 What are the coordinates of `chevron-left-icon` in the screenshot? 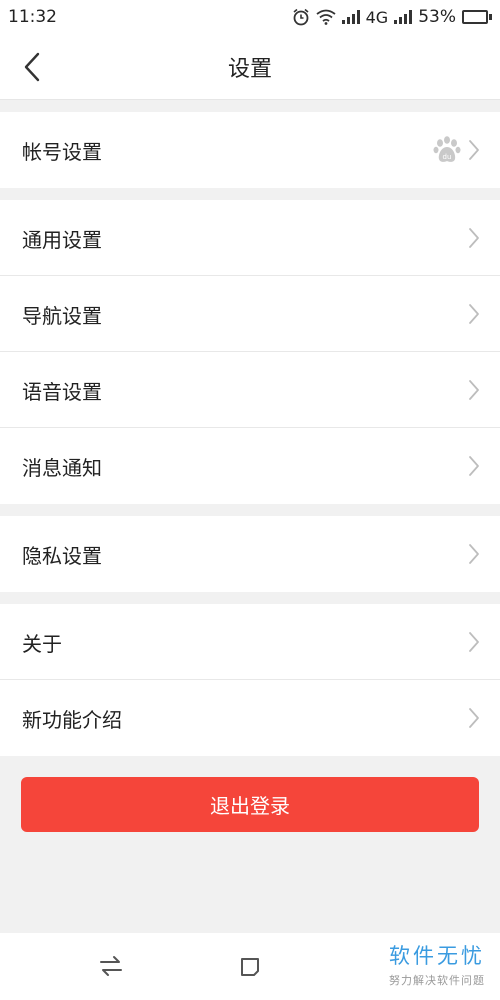 It's located at (32, 67).